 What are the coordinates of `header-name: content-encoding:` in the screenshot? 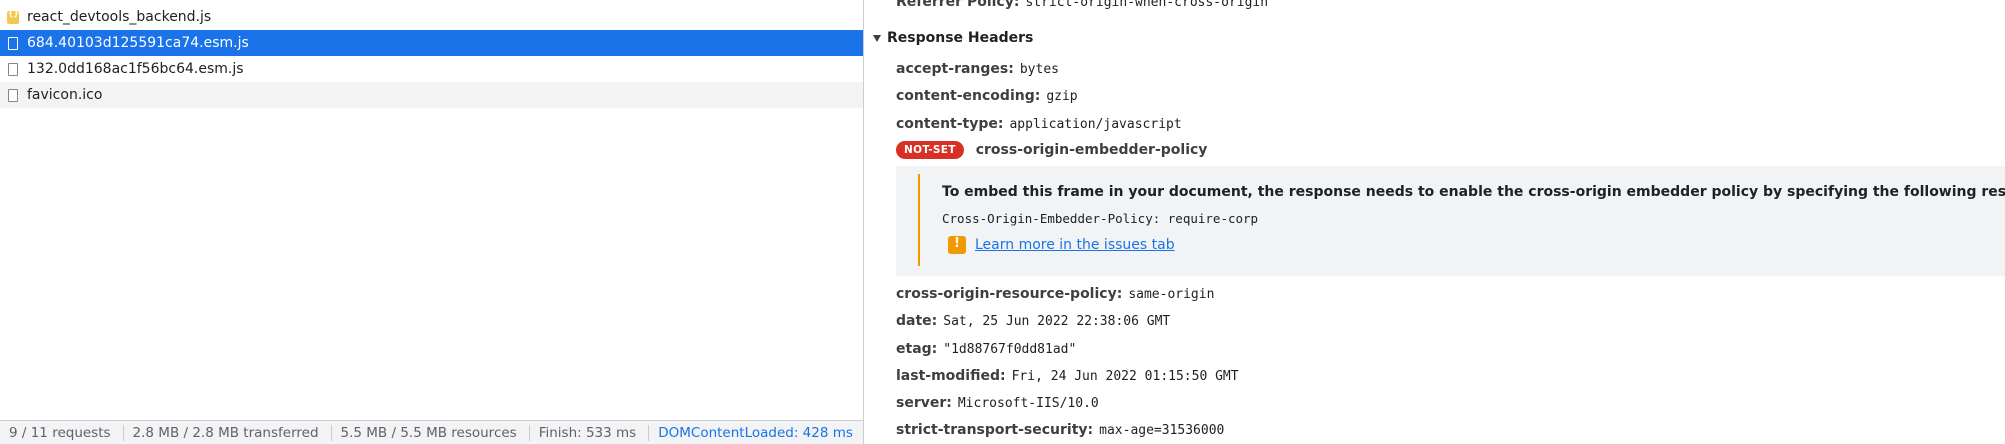 It's located at (968, 96).